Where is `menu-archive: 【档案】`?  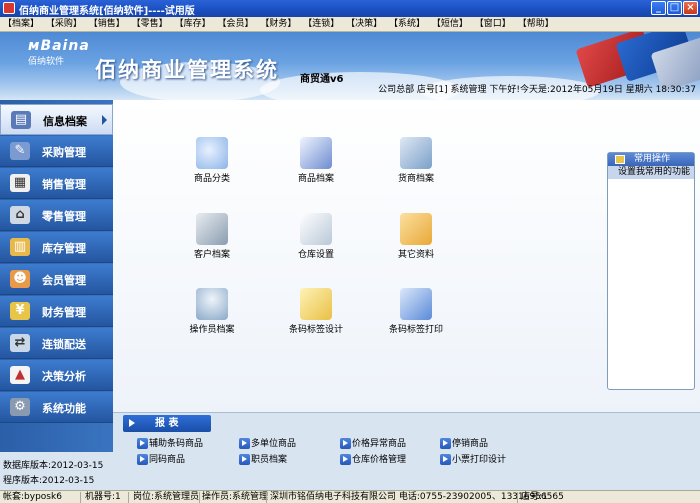
menu-archive: 【档案】 is located at coordinates (21, 24).